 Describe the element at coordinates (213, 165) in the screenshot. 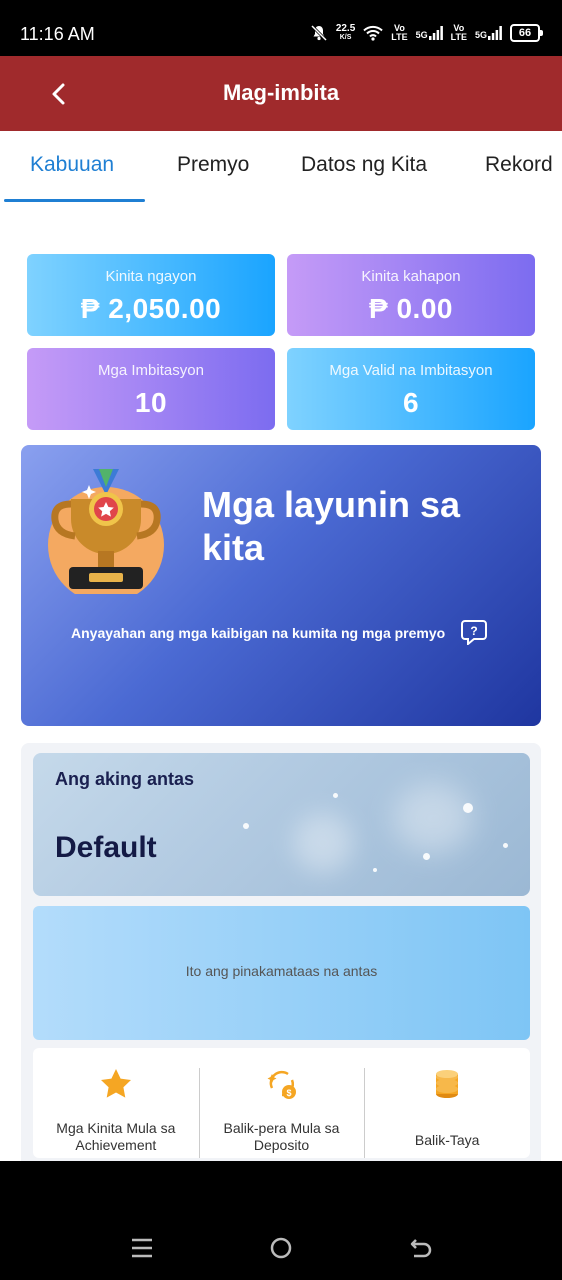

I see `tab-premyo: Premyo` at that location.